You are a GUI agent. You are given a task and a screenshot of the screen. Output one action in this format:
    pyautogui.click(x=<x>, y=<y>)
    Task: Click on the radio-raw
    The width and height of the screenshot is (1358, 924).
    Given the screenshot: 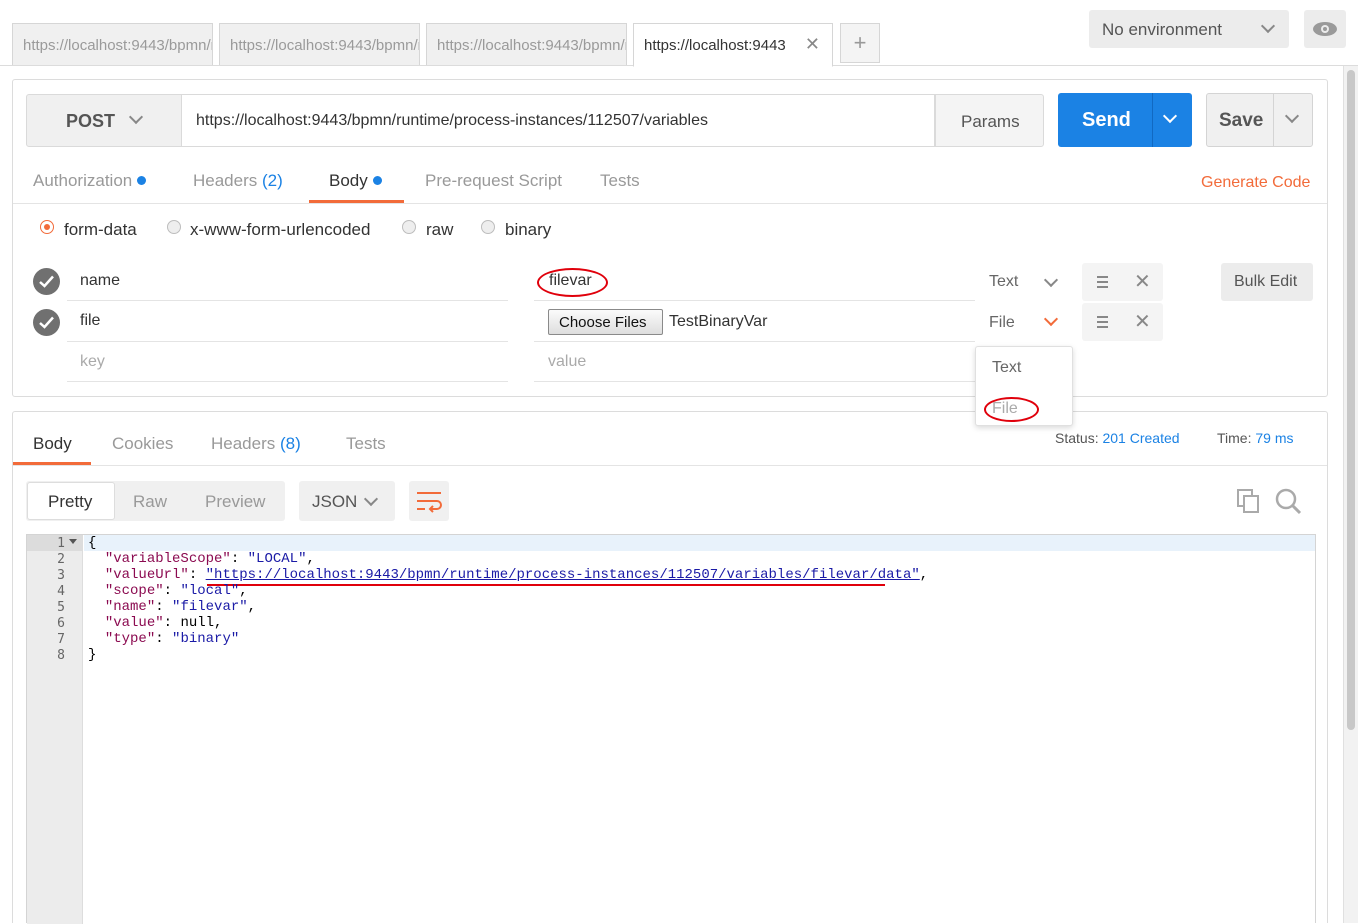 What is the action you would take?
    pyautogui.click(x=409, y=227)
    